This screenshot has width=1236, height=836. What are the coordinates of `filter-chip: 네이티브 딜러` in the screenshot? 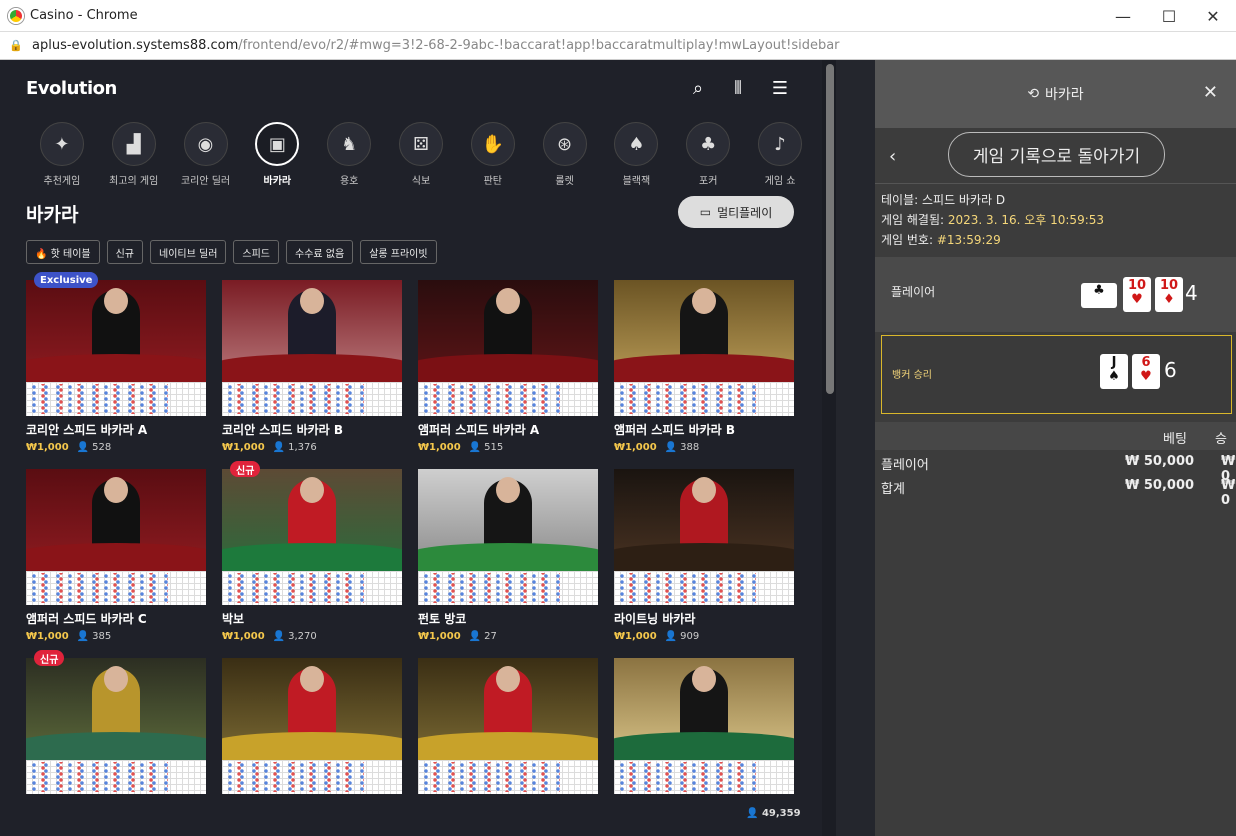 It's located at (188, 252).